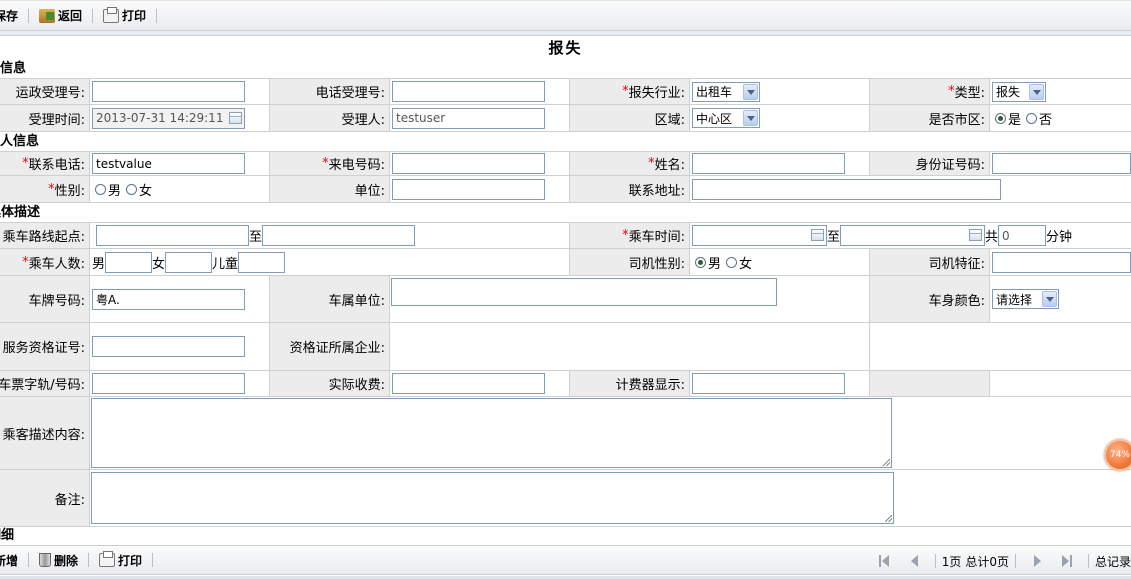 The width and height of the screenshot is (1131, 579). Describe the element at coordinates (780, 118) in the screenshot. I see `field-cell: 中心区` at that location.